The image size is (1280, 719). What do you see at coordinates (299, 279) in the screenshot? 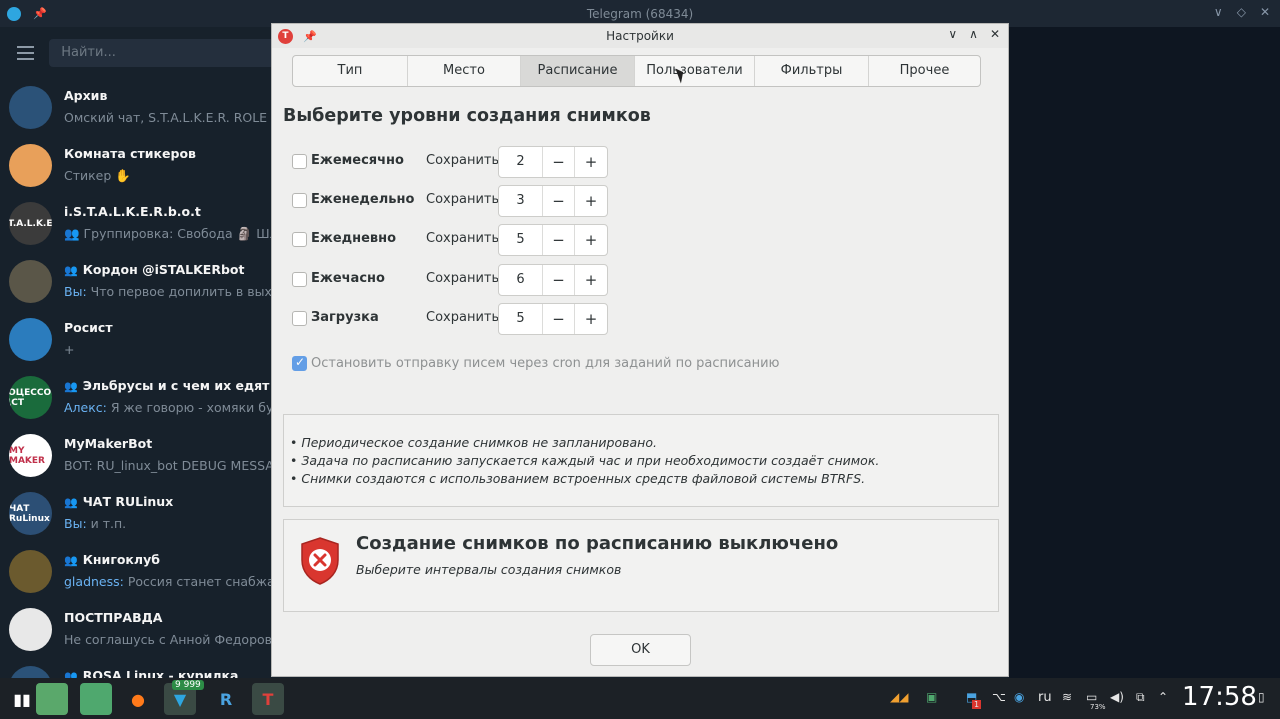
I see `hourly-checkbox` at bounding box center [299, 279].